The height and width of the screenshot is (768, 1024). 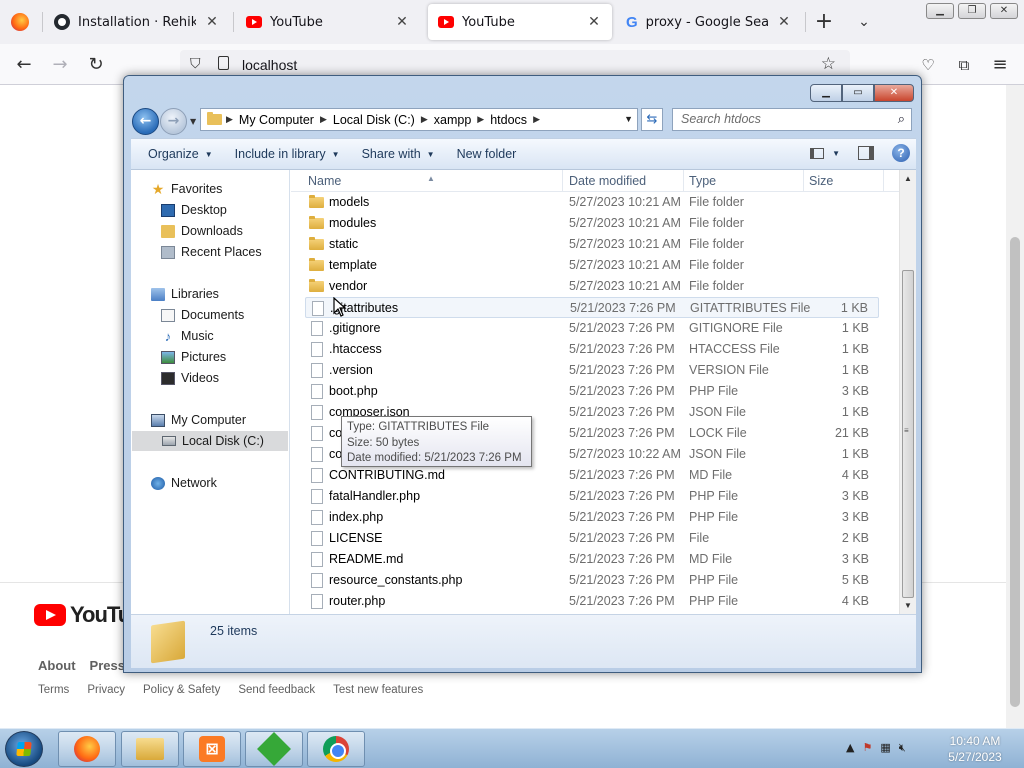 I want to click on file-row: index.php 5/21/2023 7:26 PM PHP File 3 KB, so click(x=592, y=517).